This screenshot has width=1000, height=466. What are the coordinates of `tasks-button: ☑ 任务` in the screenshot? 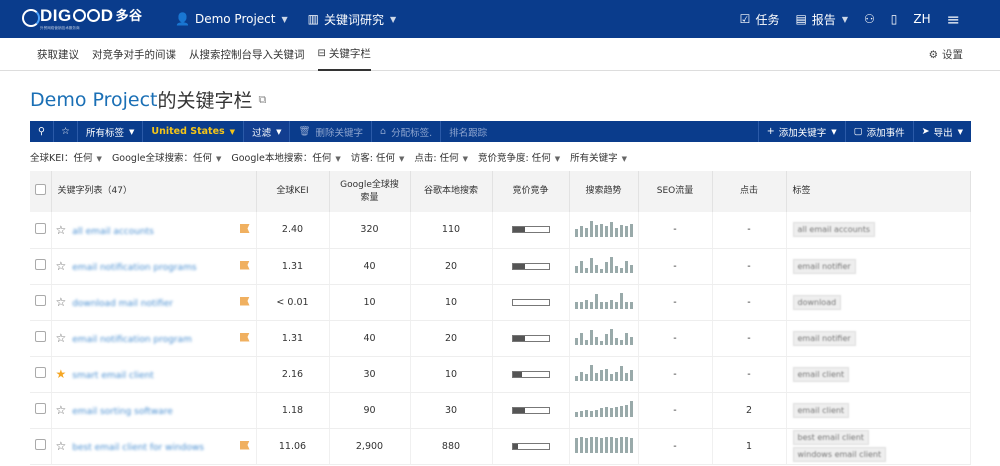 It's located at (760, 19).